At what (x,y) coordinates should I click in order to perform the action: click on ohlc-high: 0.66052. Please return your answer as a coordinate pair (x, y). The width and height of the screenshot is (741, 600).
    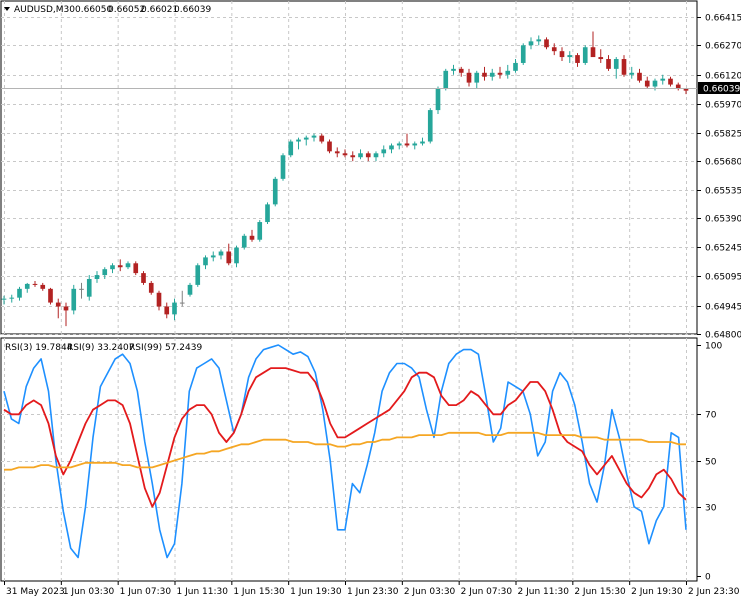
    Looking at the image, I should click on (126, 10).